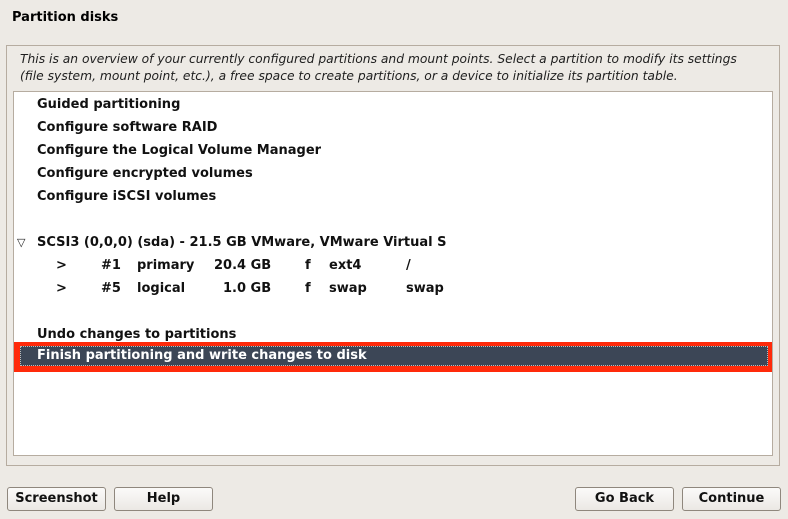 The width and height of the screenshot is (788, 519). What do you see at coordinates (384, 265) in the screenshot?
I see `partition-row: > #1 primary 20.4 GB f ext4 /` at bounding box center [384, 265].